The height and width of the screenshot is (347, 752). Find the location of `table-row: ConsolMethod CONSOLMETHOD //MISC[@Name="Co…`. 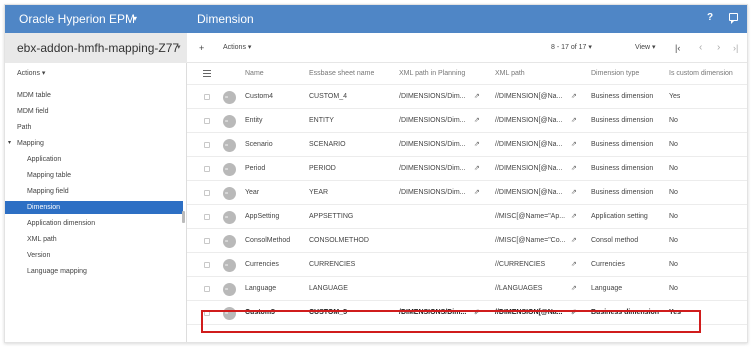

table-row: ConsolMethod CONSOLMETHOD //MISC[@Name="Co… is located at coordinates (467, 241).